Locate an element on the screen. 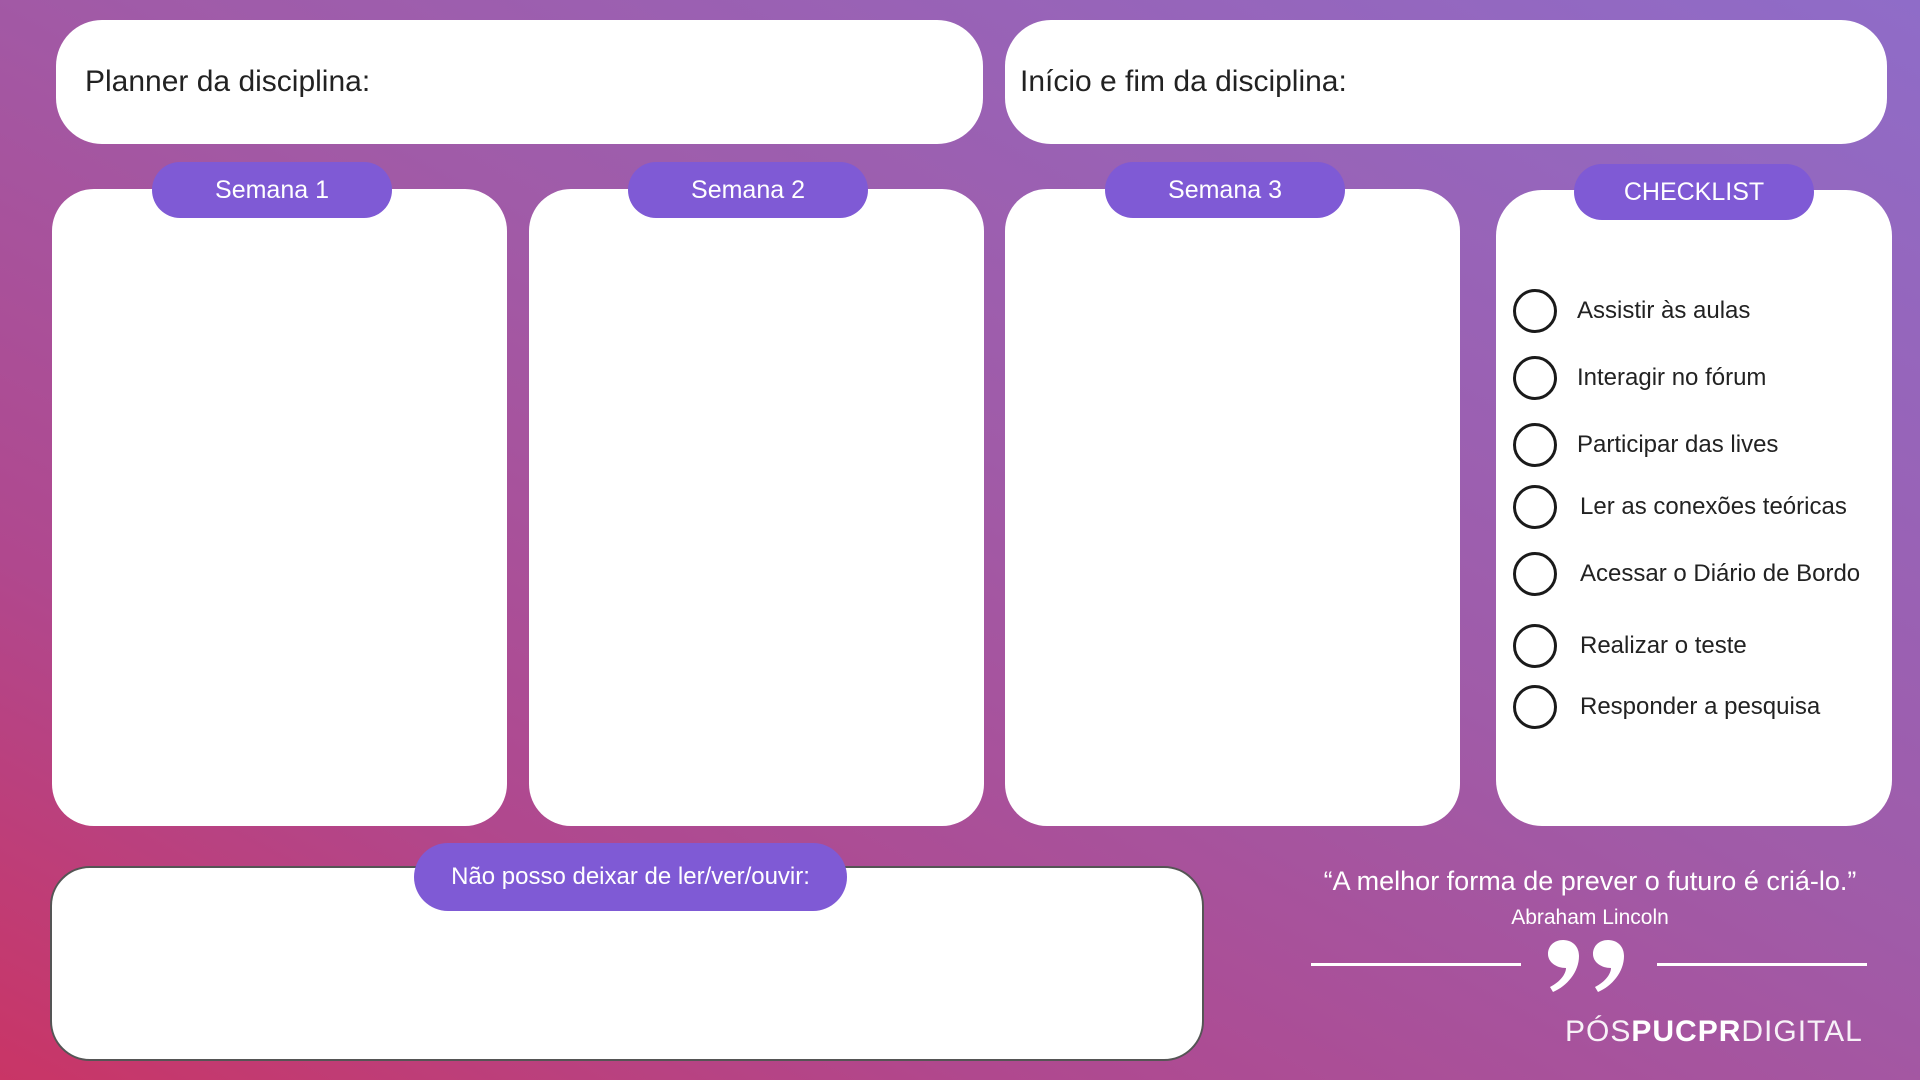  week-1-notes-area is located at coordinates (279, 507).